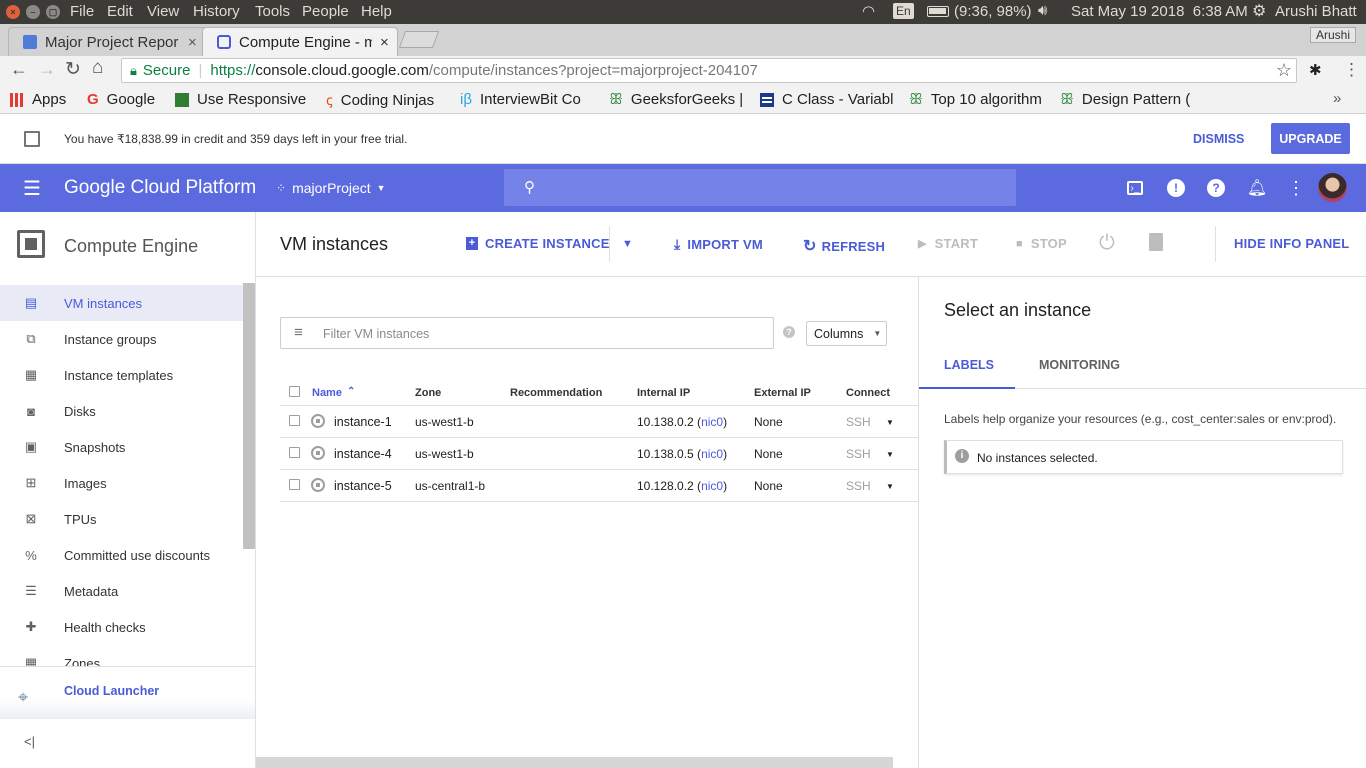 Image resolution: width=1366 pixels, height=768 pixels. I want to click on bookmark-use-responsive: Use Responsive, so click(242, 99).